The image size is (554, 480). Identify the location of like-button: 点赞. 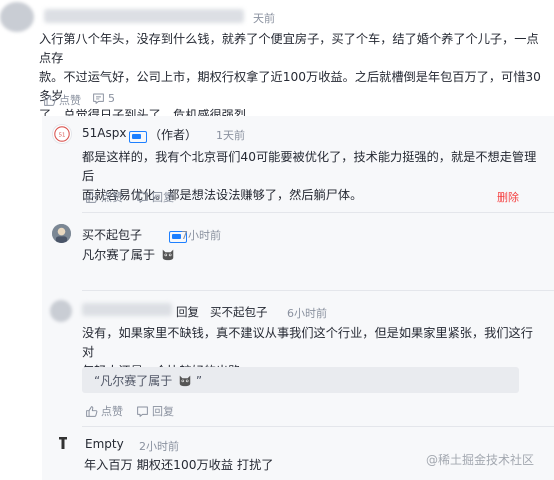
(62, 100).